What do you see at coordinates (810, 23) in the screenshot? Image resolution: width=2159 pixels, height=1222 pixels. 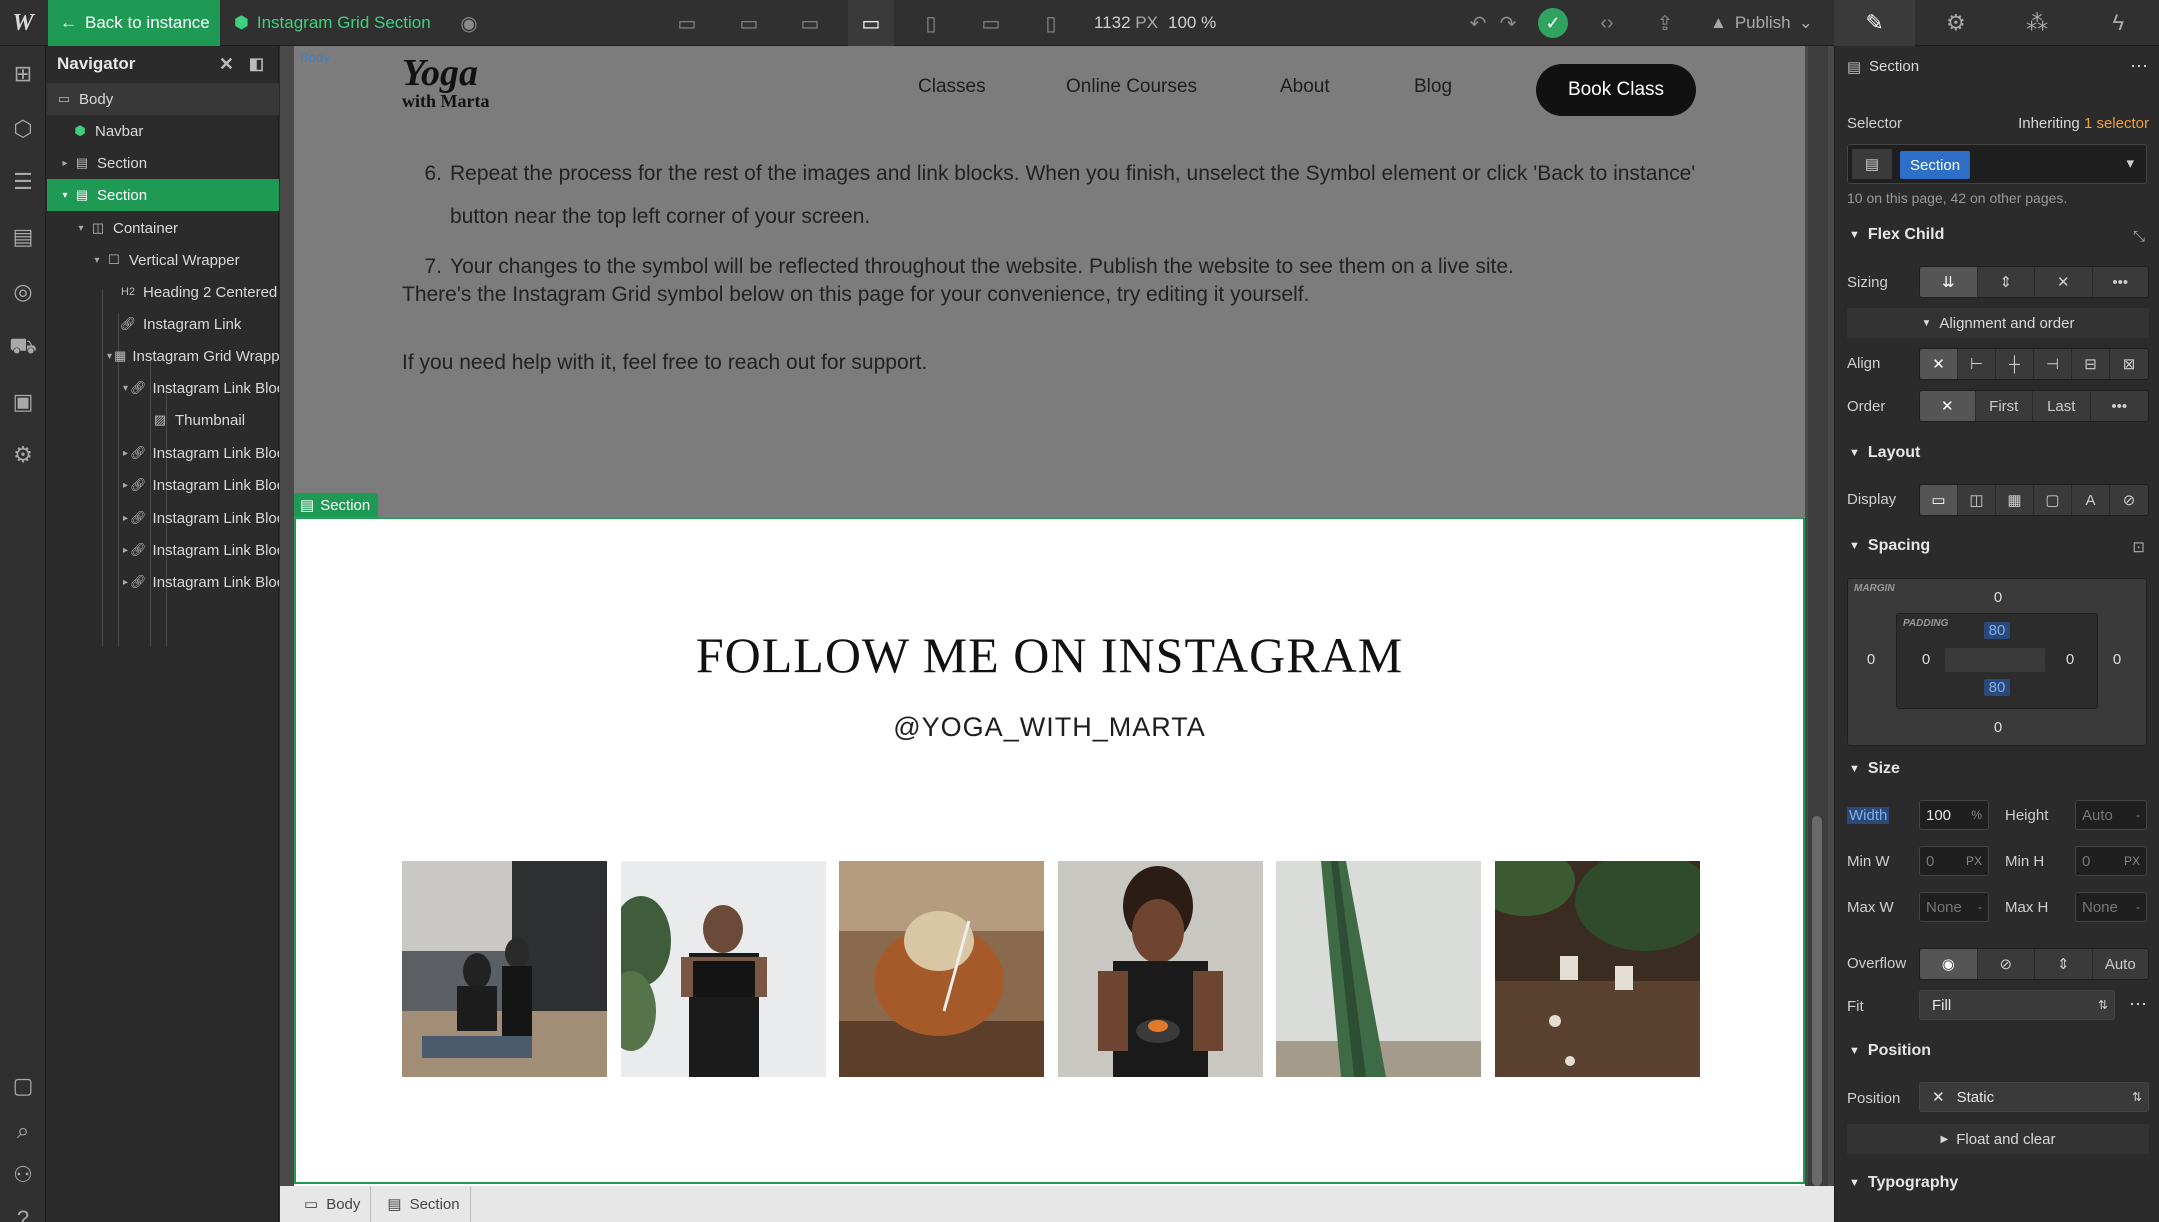 I see `breakpoint-lg-icon: ▭` at bounding box center [810, 23].